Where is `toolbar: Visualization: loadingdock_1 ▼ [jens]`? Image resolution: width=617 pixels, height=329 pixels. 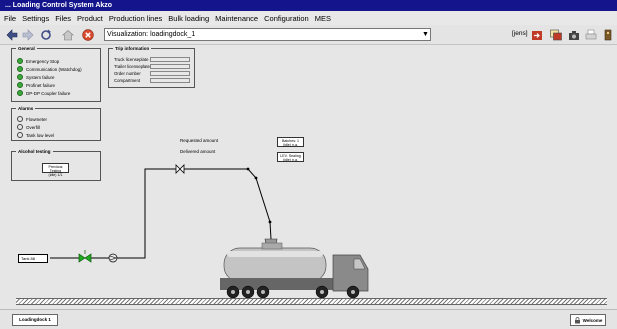
toolbar: Visualization: loadingdock_1 ▼ [jens] is located at coordinates (308, 35).